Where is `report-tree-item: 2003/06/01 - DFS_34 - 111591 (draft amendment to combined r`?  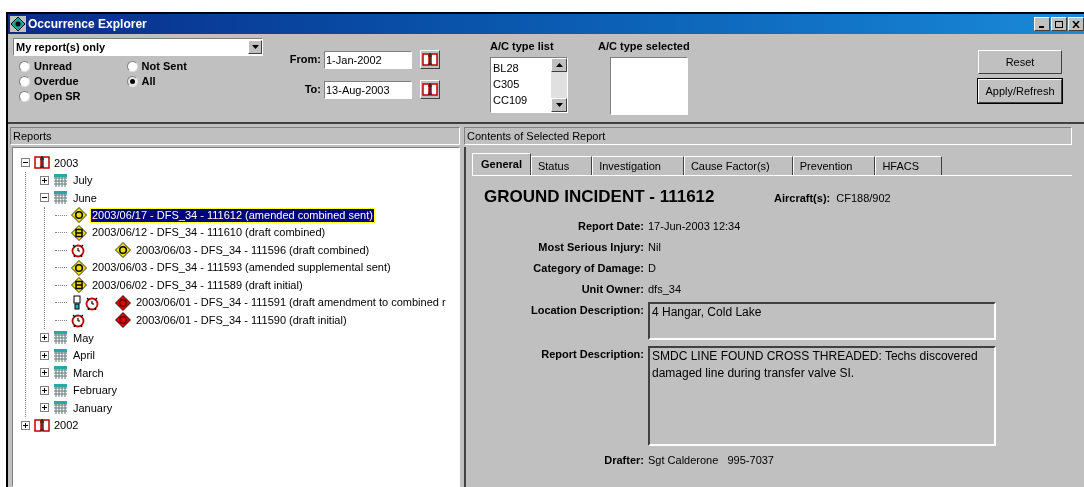 report-tree-item: 2003/06/01 - DFS_34 - 111591 (draft amendment to combined r is located at coordinates (291, 303).